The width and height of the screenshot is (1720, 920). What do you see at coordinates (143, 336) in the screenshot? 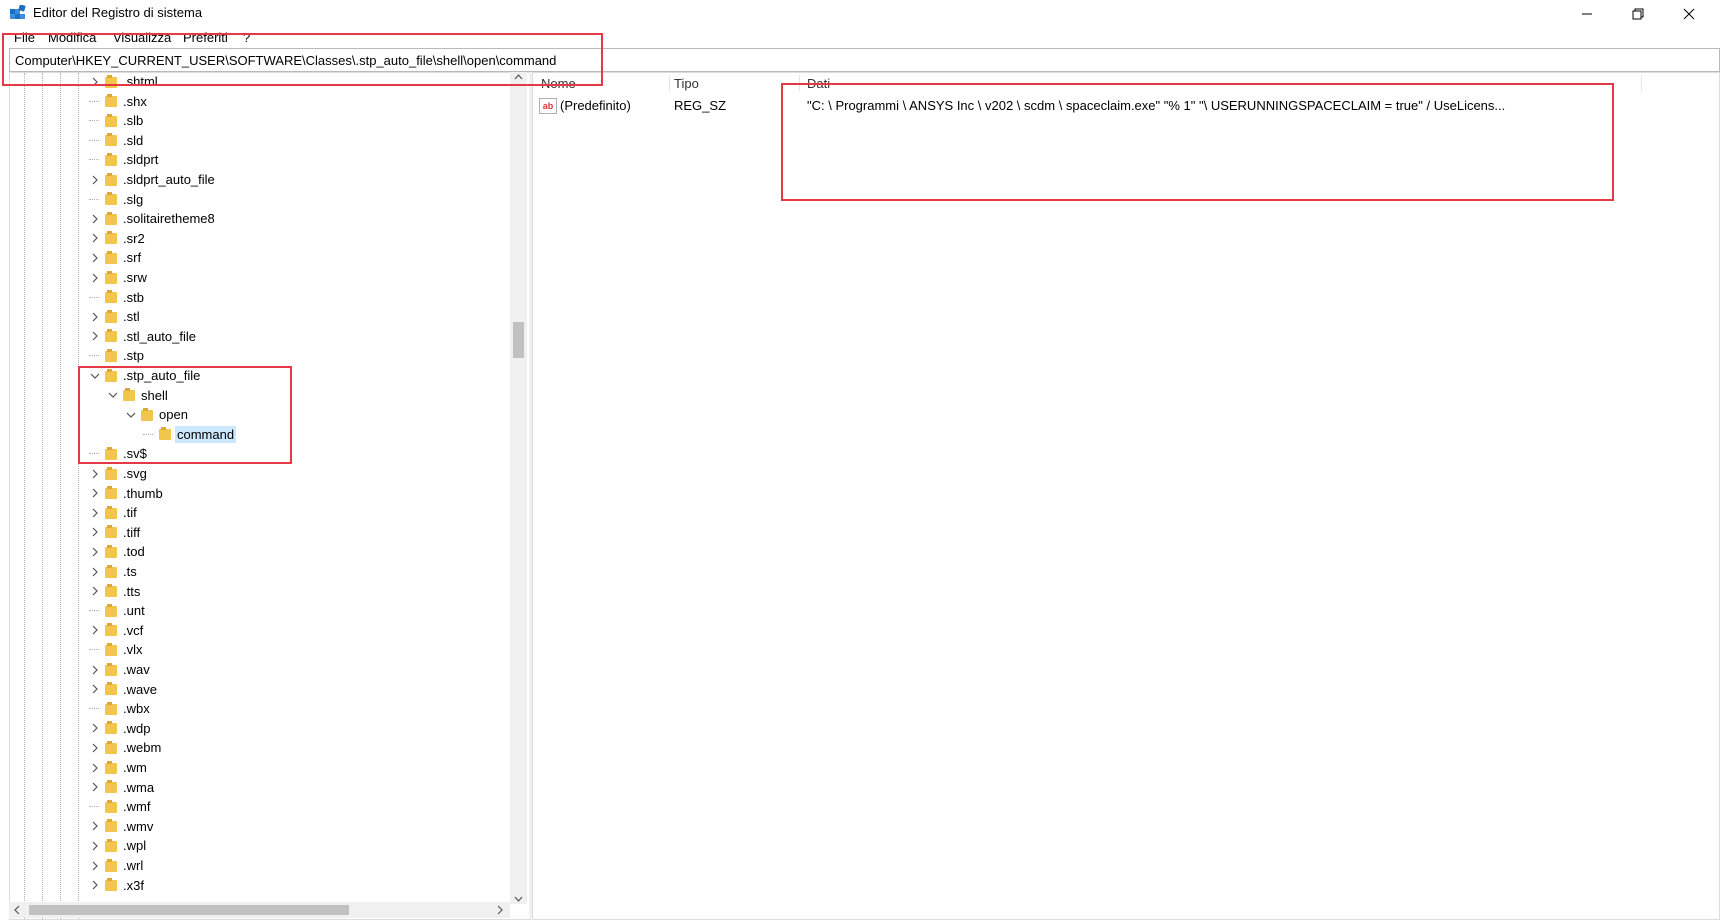
I see `tree-node: .stl_auto_file` at bounding box center [143, 336].